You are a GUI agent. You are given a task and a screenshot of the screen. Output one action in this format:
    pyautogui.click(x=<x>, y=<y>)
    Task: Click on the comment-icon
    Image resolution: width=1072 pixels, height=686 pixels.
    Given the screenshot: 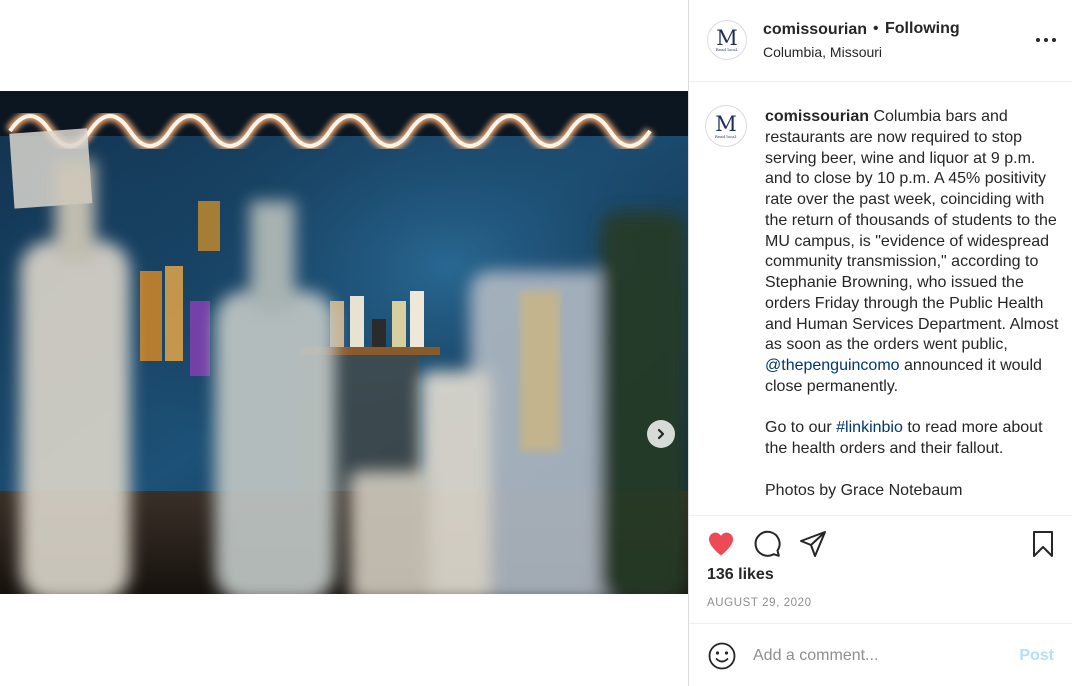 What is the action you would take?
    pyautogui.click(x=767, y=543)
    